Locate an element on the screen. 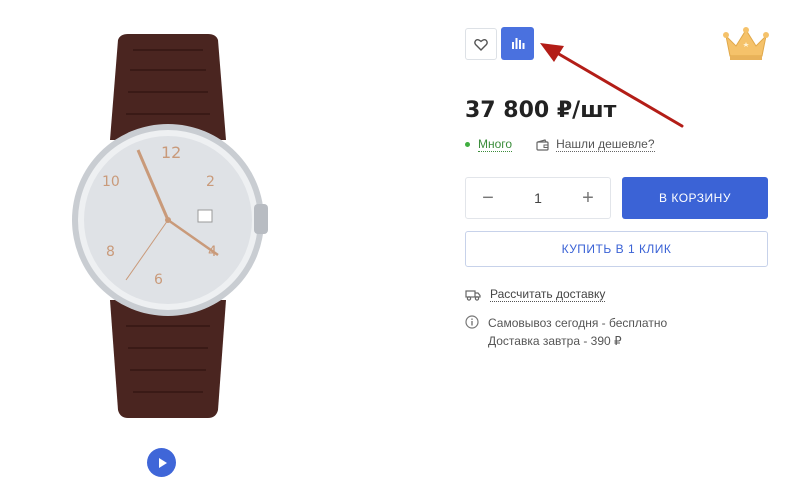 This screenshot has height=502, width=787. quantity-input: 1 is located at coordinates (538, 198).